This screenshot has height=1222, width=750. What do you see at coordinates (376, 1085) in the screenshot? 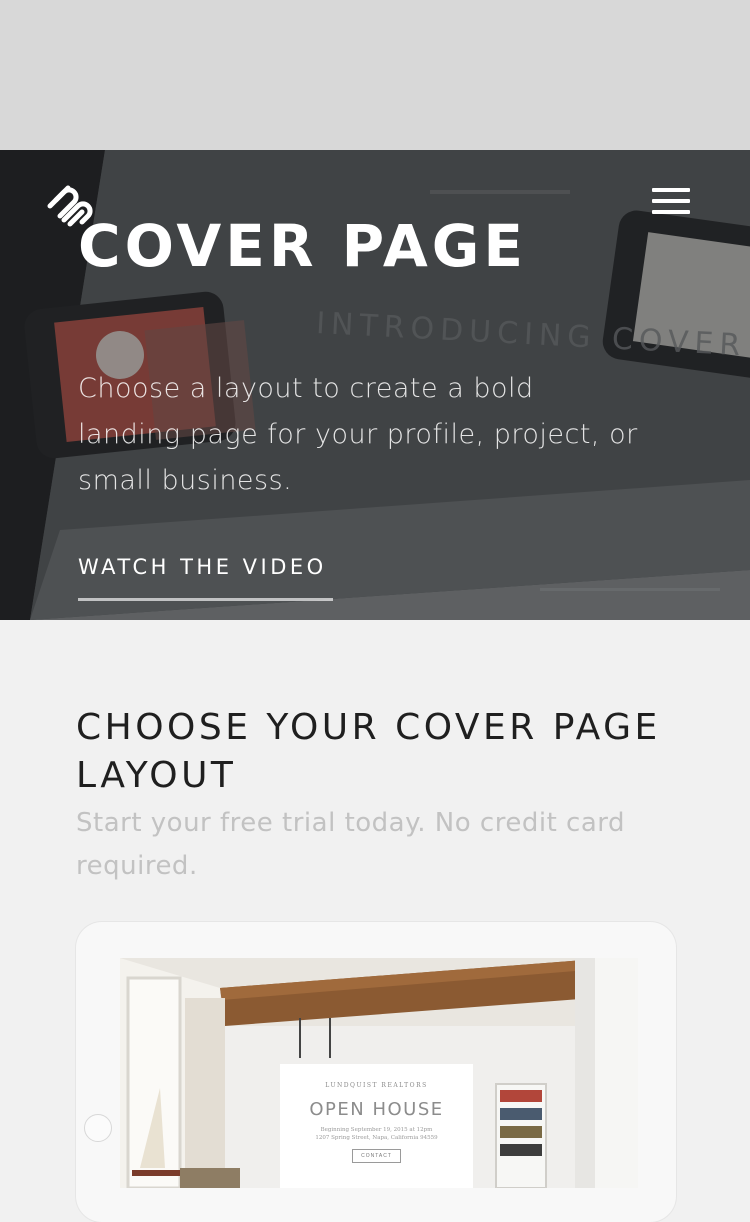
I see `realtor-name: LUNDQUIST REALTORS` at bounding box center [376, 1085].